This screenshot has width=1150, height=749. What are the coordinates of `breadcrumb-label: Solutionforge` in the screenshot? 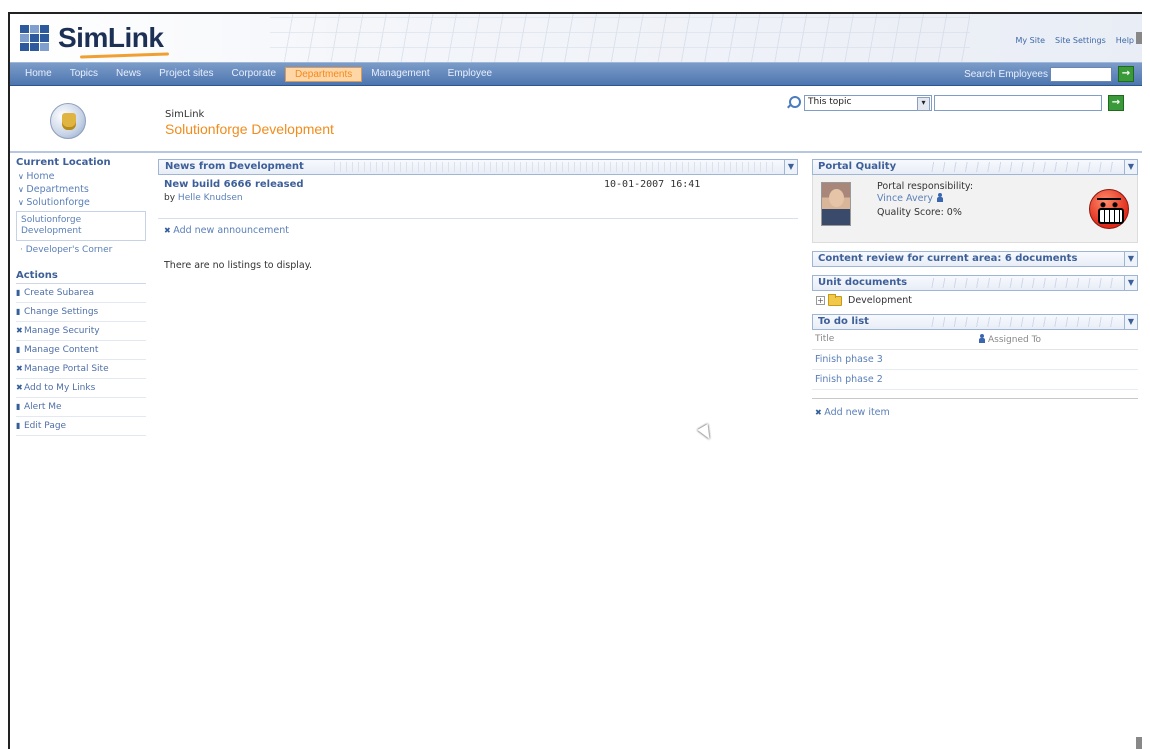 It's located at (58, 202).